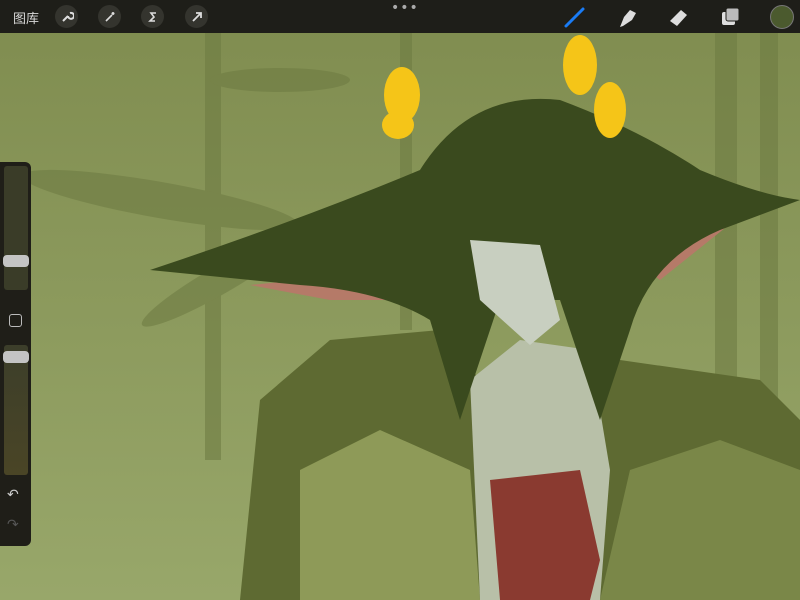 This screenshot has width=800, height=600. Describe the element at coordinates (405, 8) in the screenshot. I see `more-handle: •••` at that location.